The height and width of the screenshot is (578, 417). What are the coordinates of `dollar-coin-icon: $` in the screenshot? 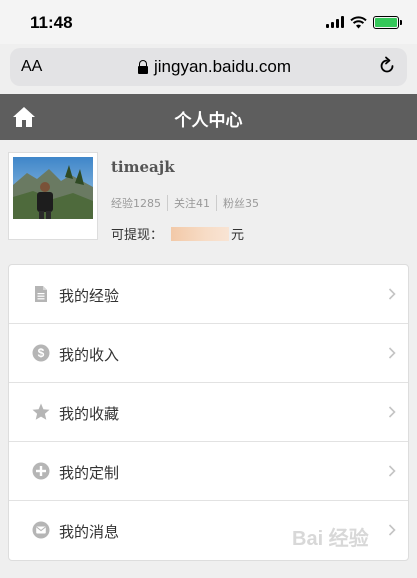 It's located at (41, 353).